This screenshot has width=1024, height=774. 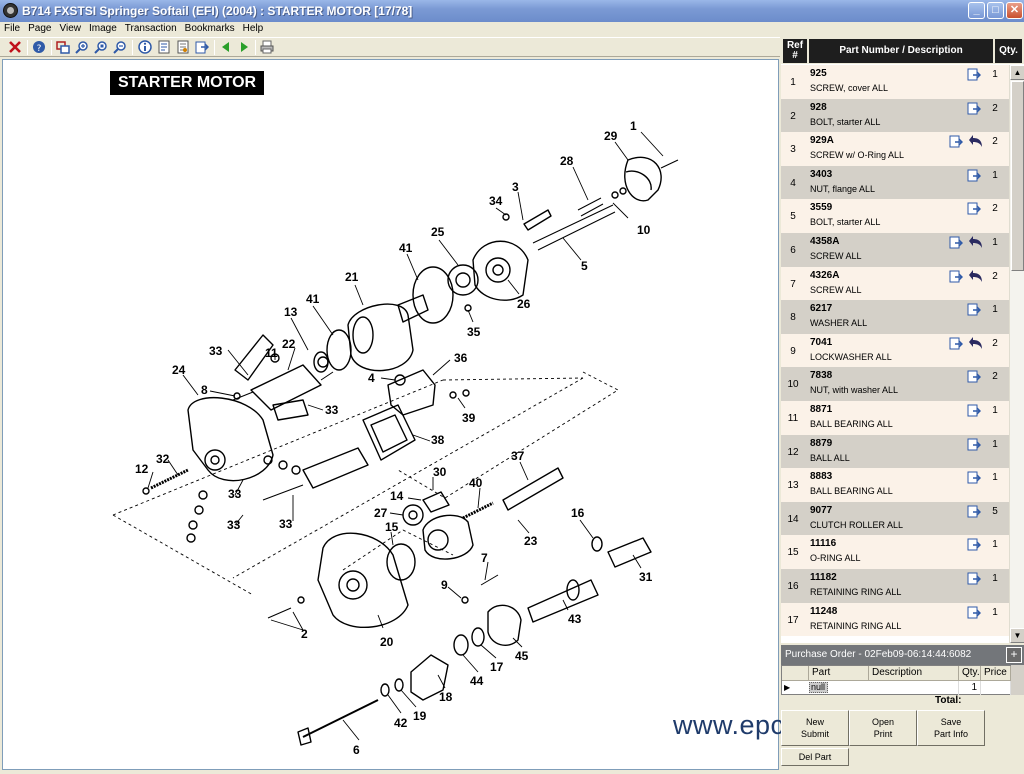 What do you see at coordinates (575, 619) in the screenshot?
I see `callout: 43` at bounding box center [575, 619].